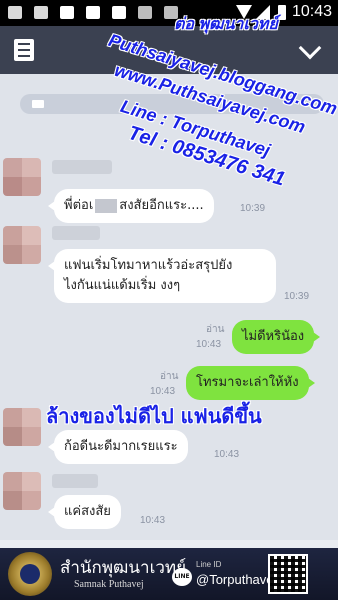 This screenshot has height=600, width=338. I want to click on sent-message-bubble: โทรมาจะเล่าให้หัง, so click(250, 383).